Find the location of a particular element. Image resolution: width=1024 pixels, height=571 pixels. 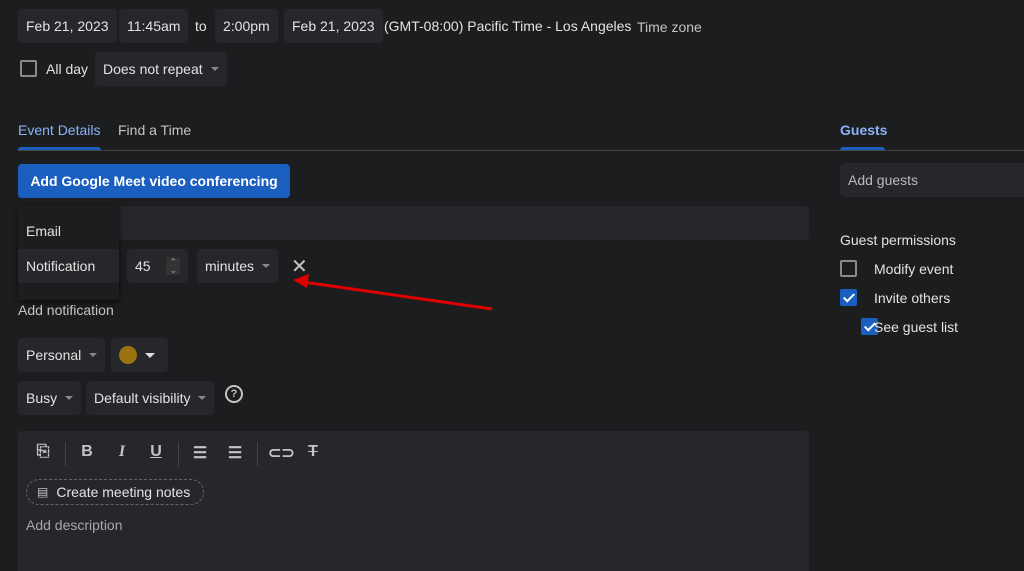

start-time-text: 11:45am is located at coordinates (154, 26).